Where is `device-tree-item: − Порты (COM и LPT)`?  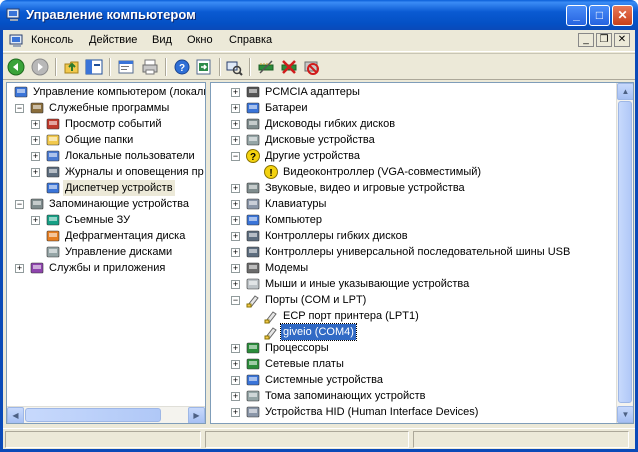
device-tree-item: − Порты (COM и LPT) is located at coordinates (413, 300).